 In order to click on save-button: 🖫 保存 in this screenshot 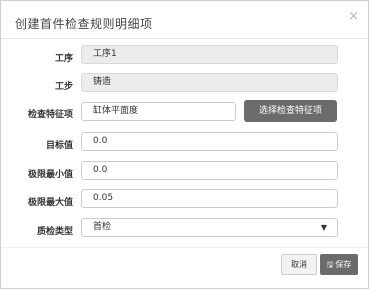, I will do `click(339, 264)`.